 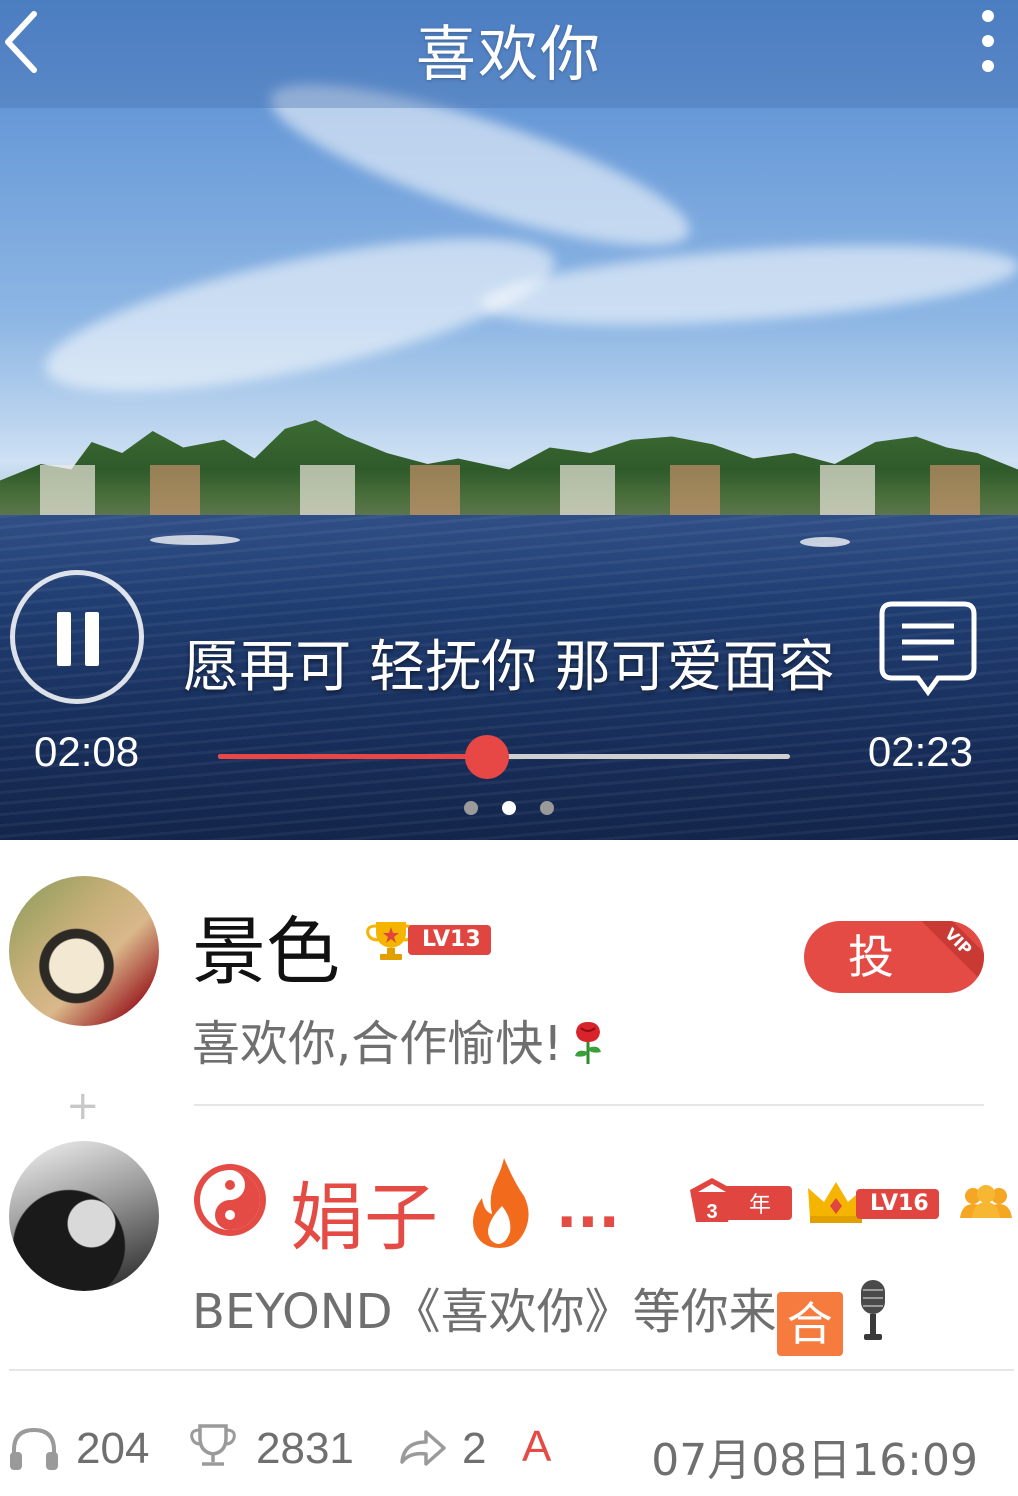 I want to click on lyric-line: 愿再可 轻抚你 那可爱面容, so click(x=509, y=667).